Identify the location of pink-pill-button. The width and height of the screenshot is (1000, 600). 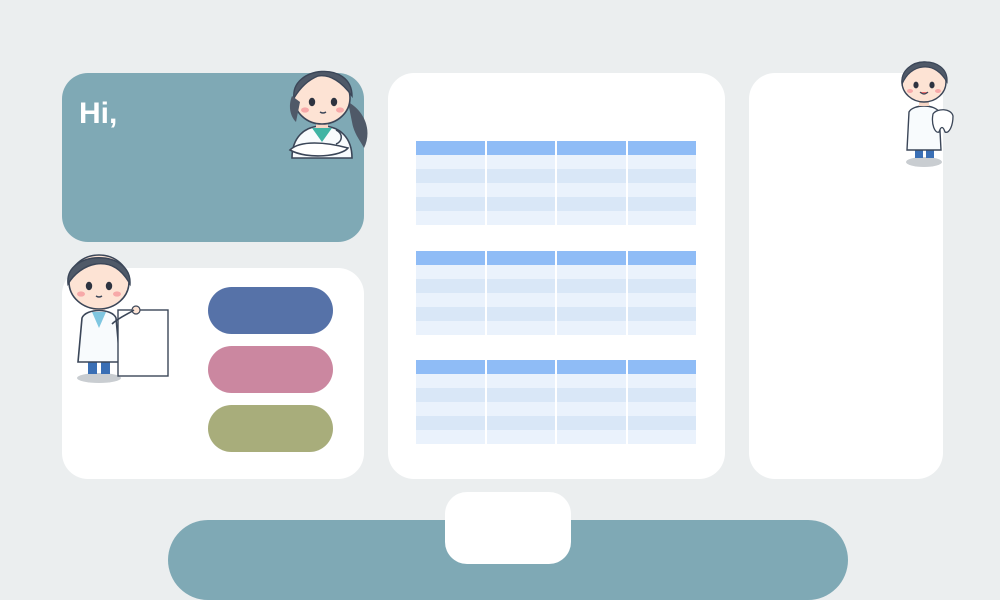
(270, 369).